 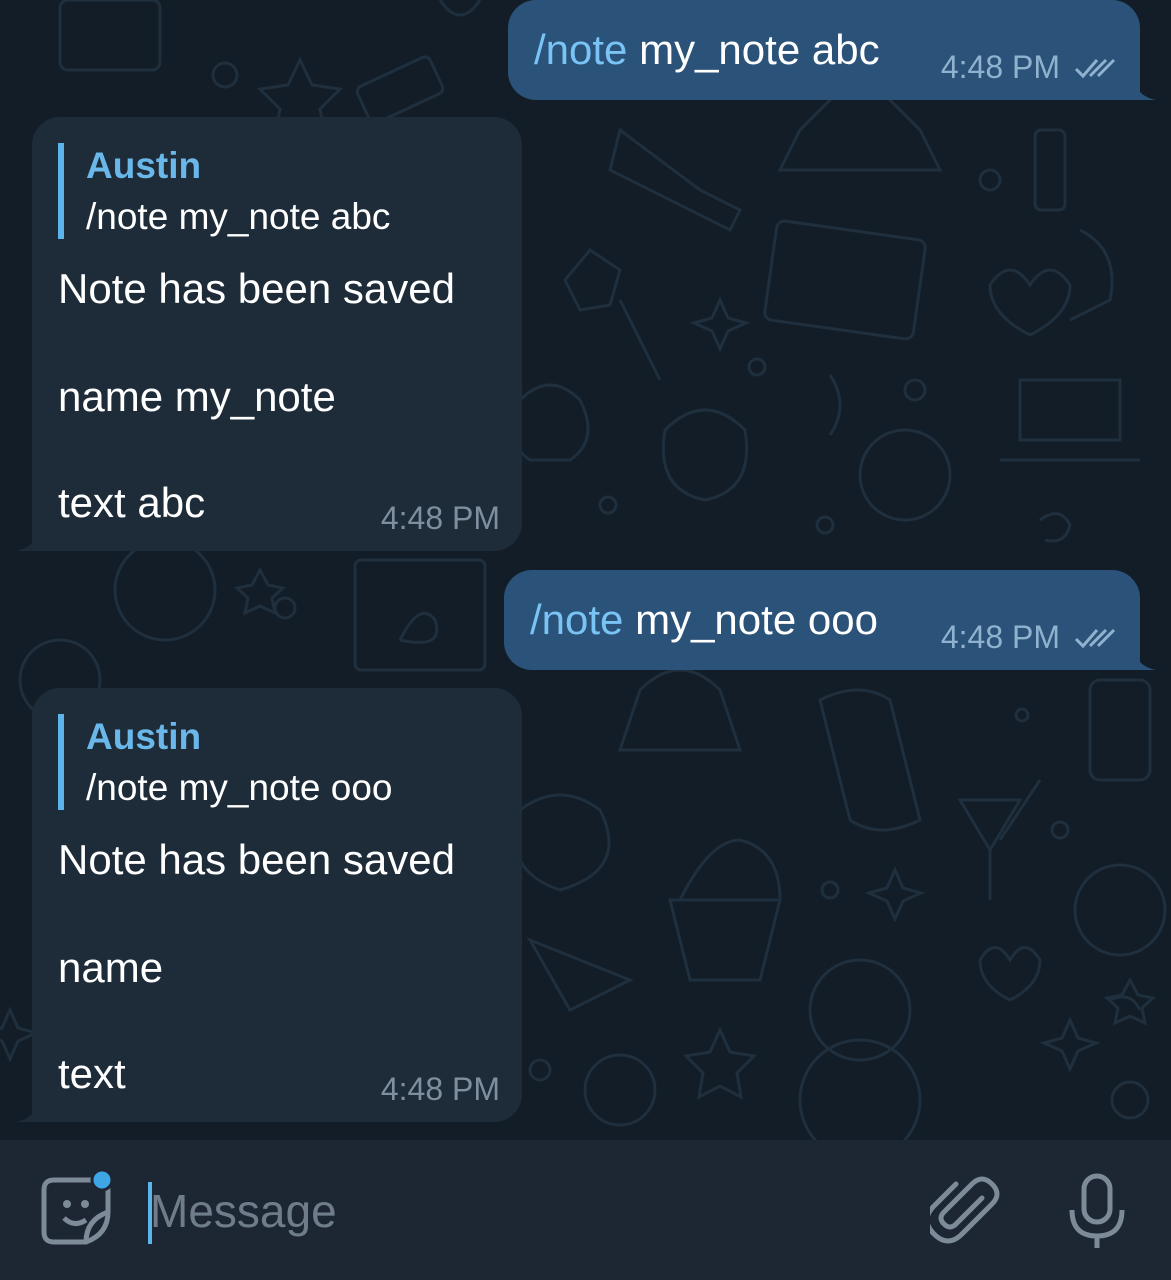 I want to click on outgoing-message: /note my_note ooo 4:48 PM, so click(x=830, y=620).